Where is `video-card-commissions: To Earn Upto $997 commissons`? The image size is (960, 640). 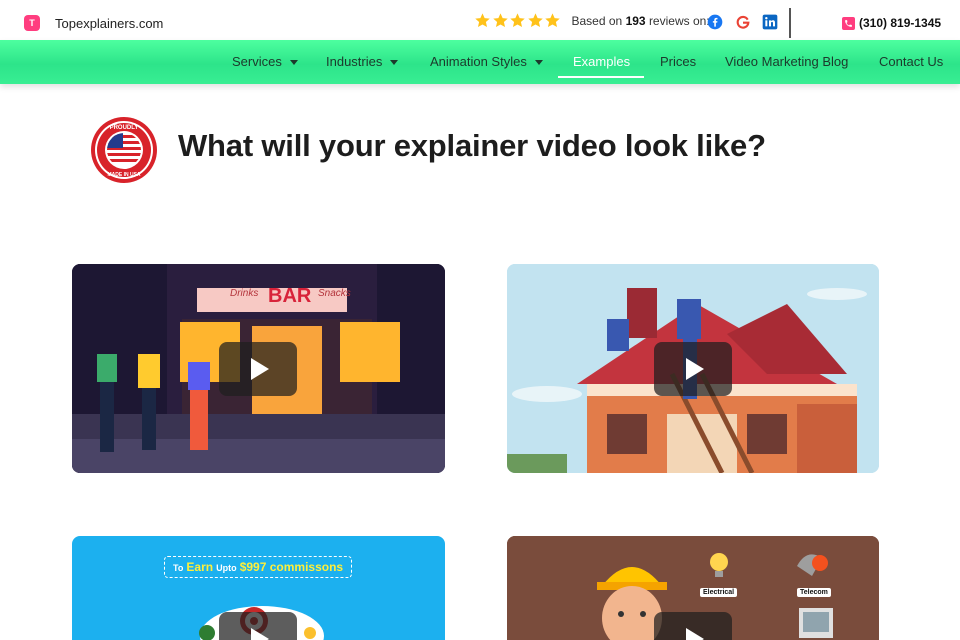
video-card-commissions: To Earn Upto $997 commissons is located at coordinates (258, 588).